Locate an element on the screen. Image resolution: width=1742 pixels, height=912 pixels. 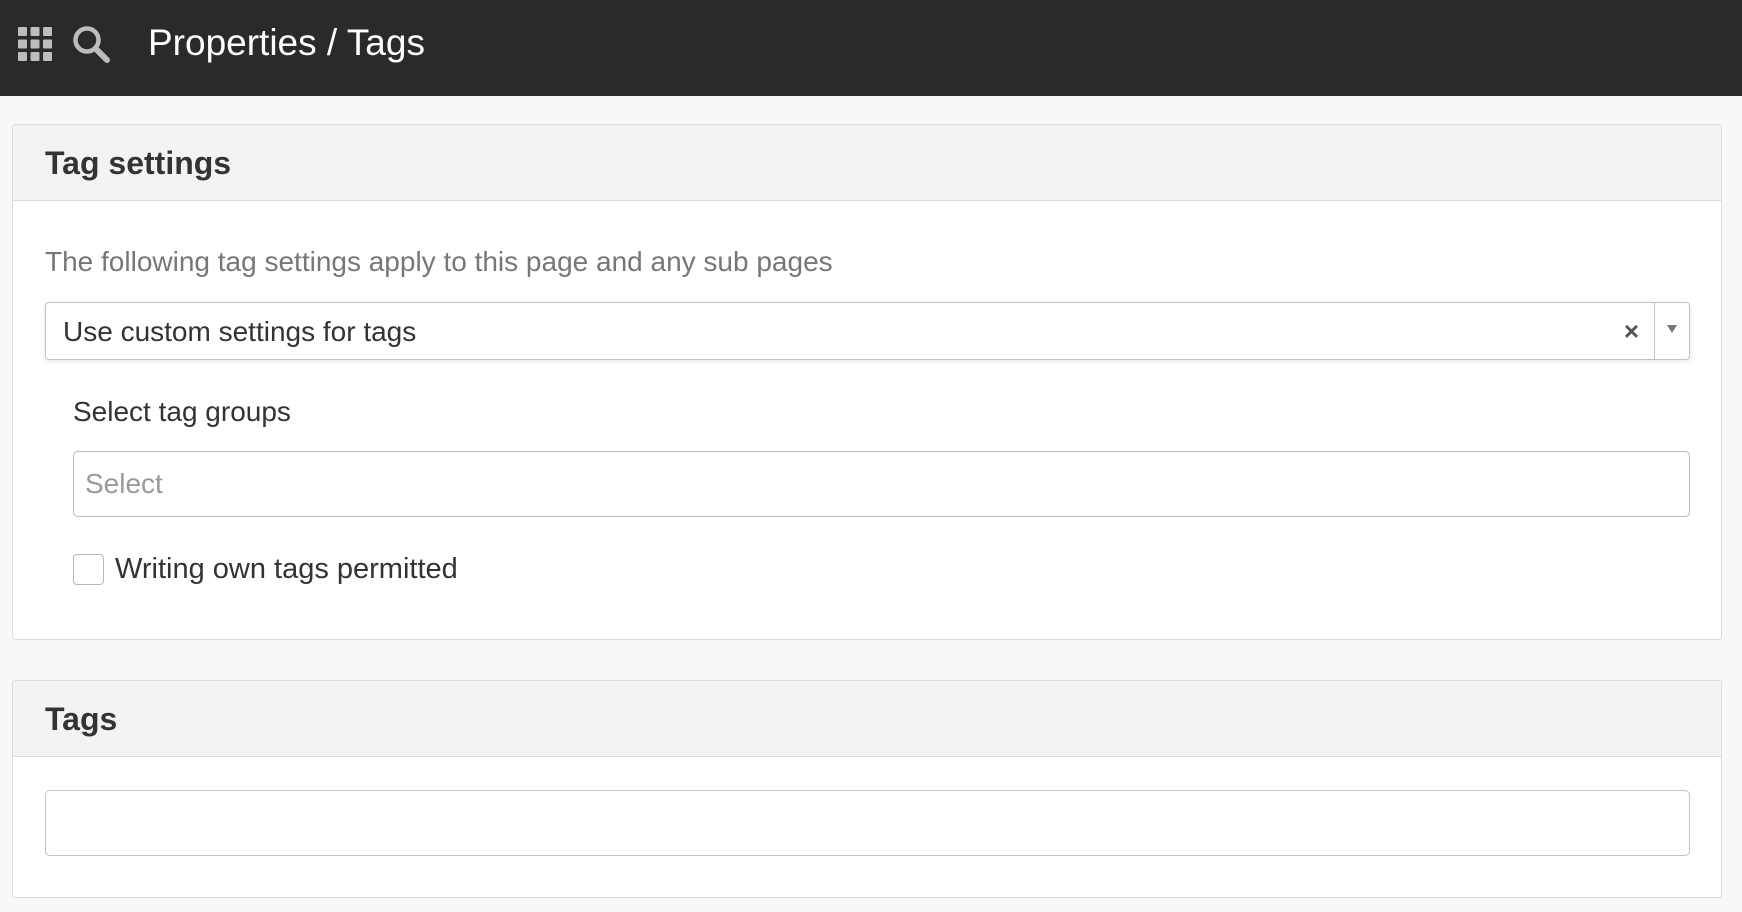
own-tags-checkbox-row: Writing own tags permitted is located at coordinates (265, 569).